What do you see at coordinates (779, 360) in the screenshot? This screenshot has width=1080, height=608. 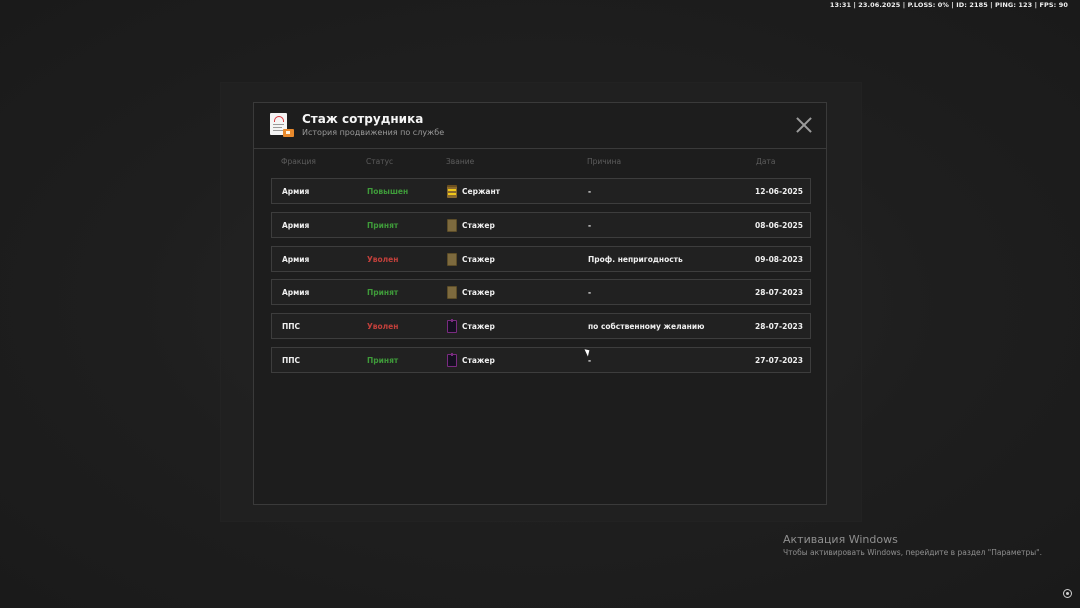 I see `date-cell: 27-07-2023` at bounding box center [779, 360].